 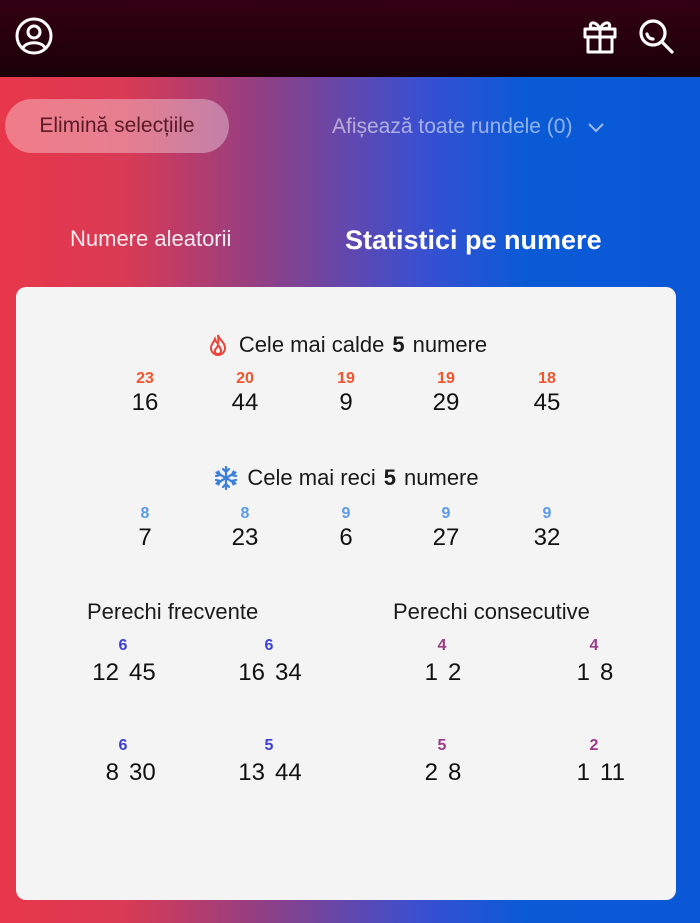 What do you see at coordinates (142, 772) in the screenshot?
I see `pair-second-number: 30` at bounding box center [142, 772].